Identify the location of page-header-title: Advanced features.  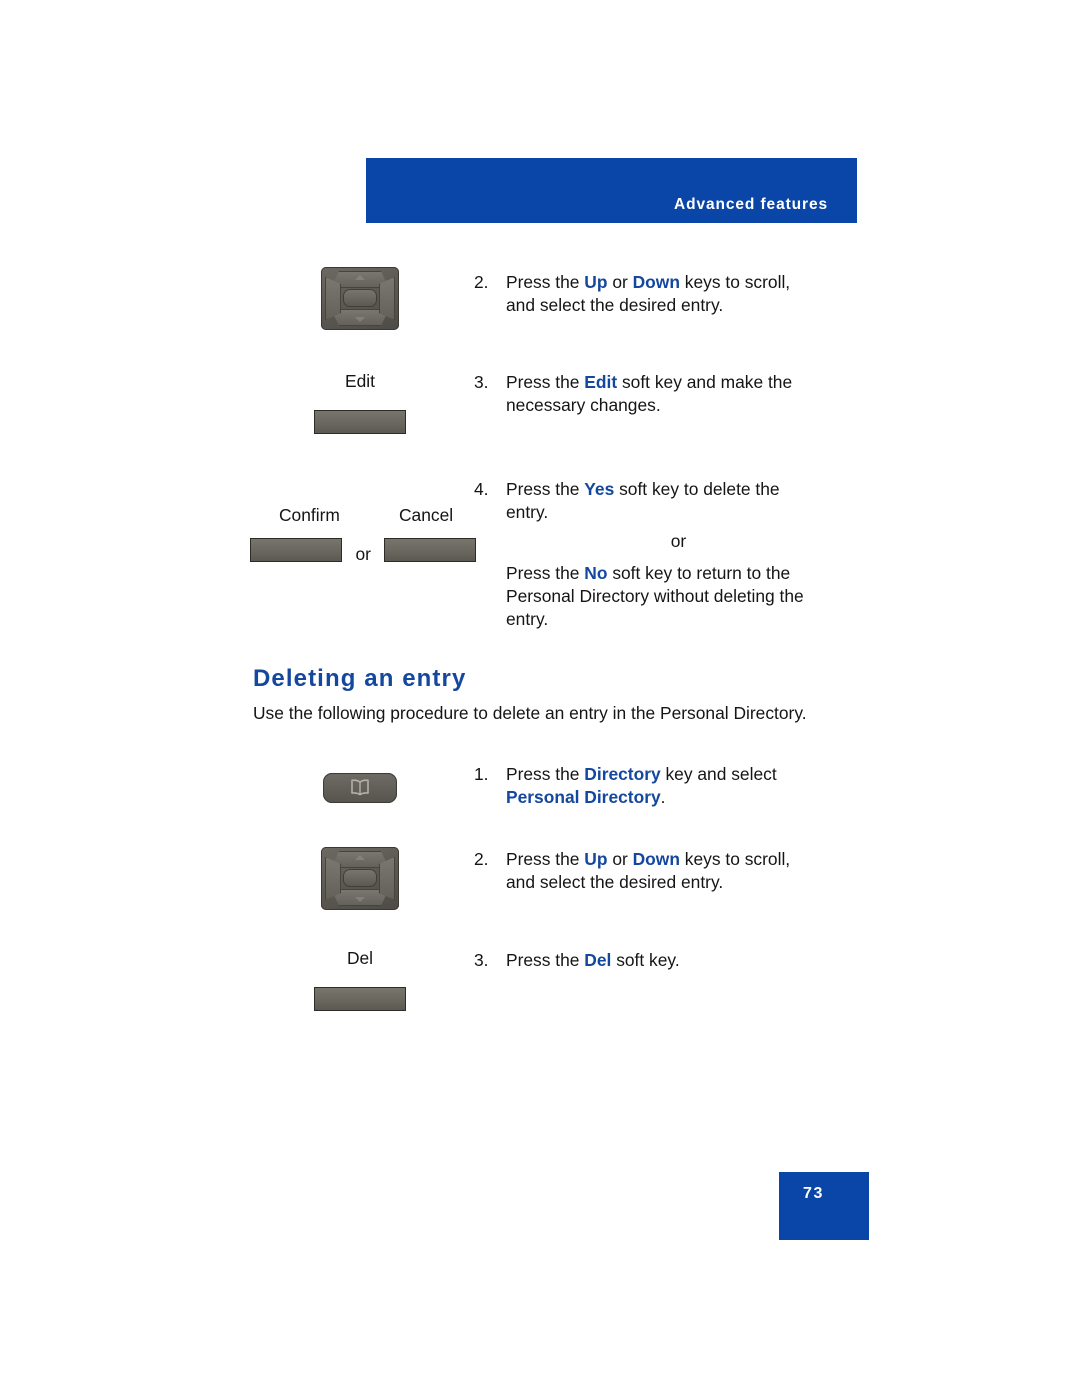
(751, 204).